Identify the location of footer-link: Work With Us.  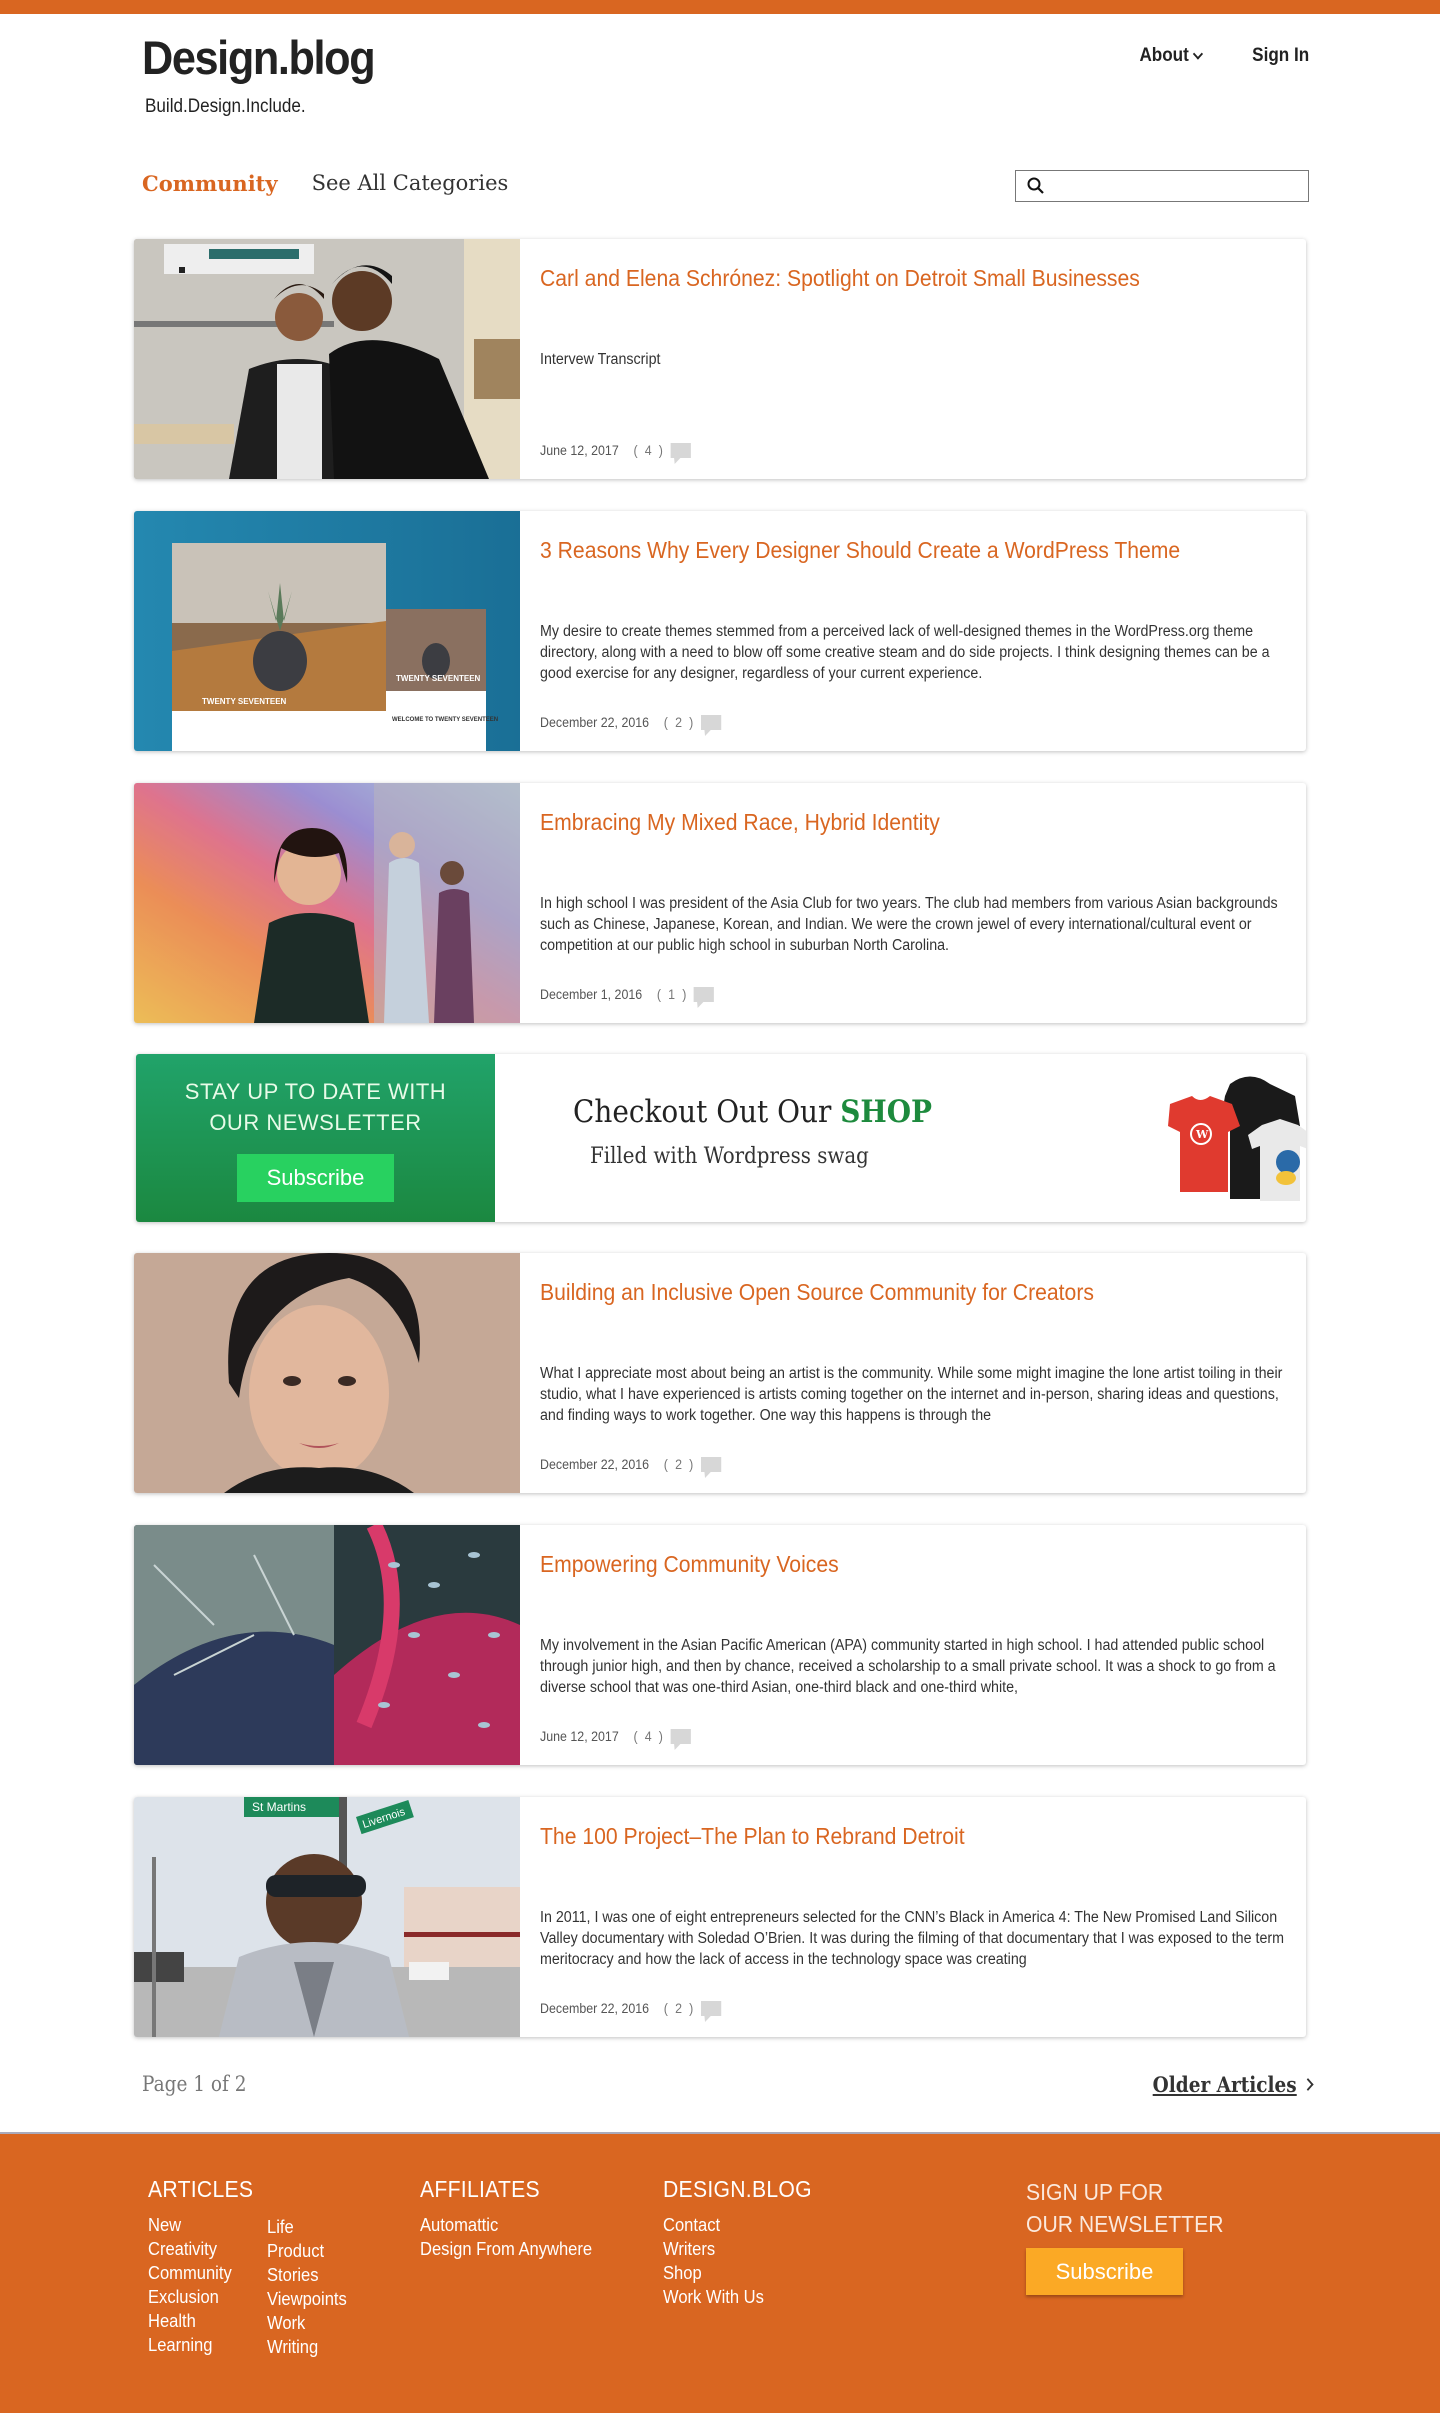
(713, 2297).